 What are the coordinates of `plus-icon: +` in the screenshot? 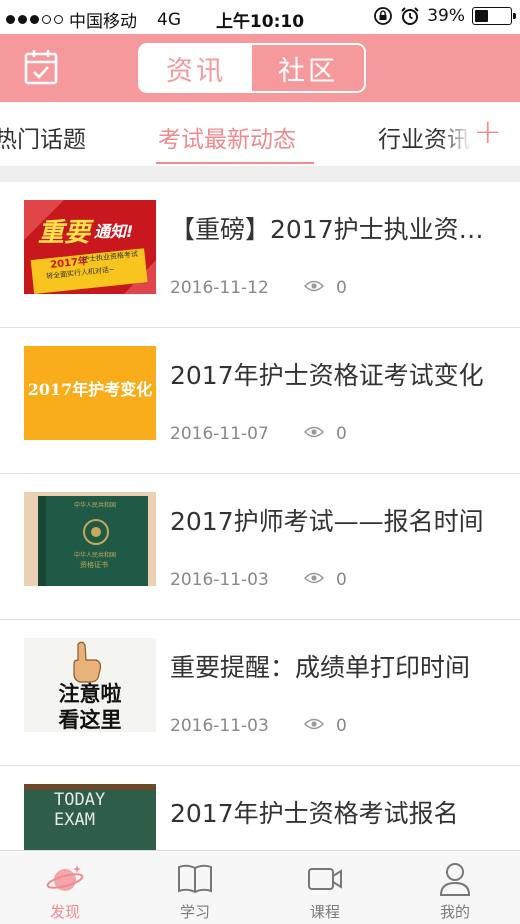 It's located at (488, 132).